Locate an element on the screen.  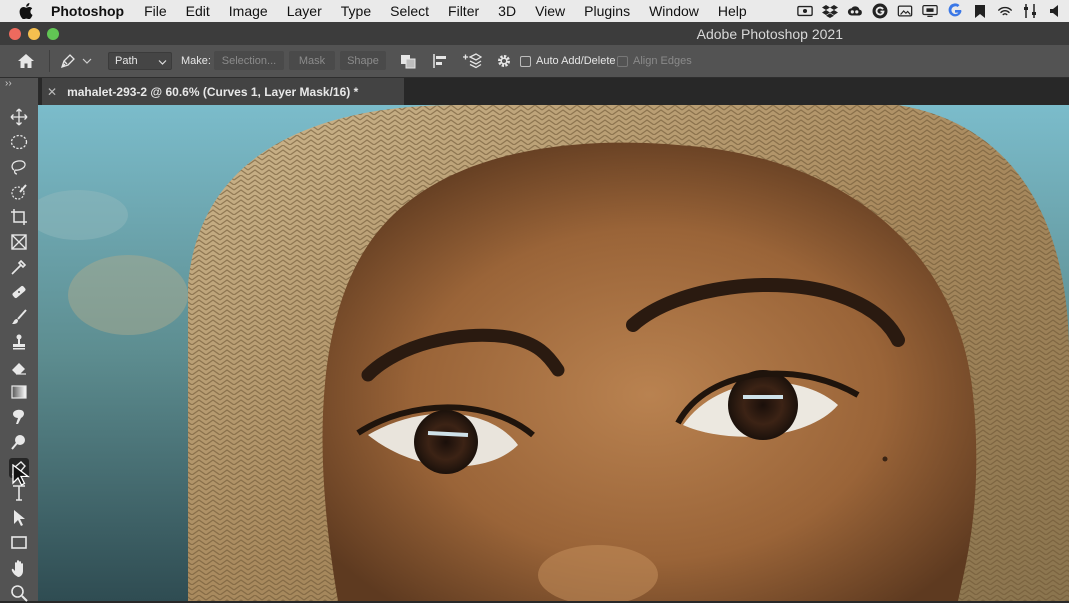
path-operations-icon is located at coordinates (408, 62).